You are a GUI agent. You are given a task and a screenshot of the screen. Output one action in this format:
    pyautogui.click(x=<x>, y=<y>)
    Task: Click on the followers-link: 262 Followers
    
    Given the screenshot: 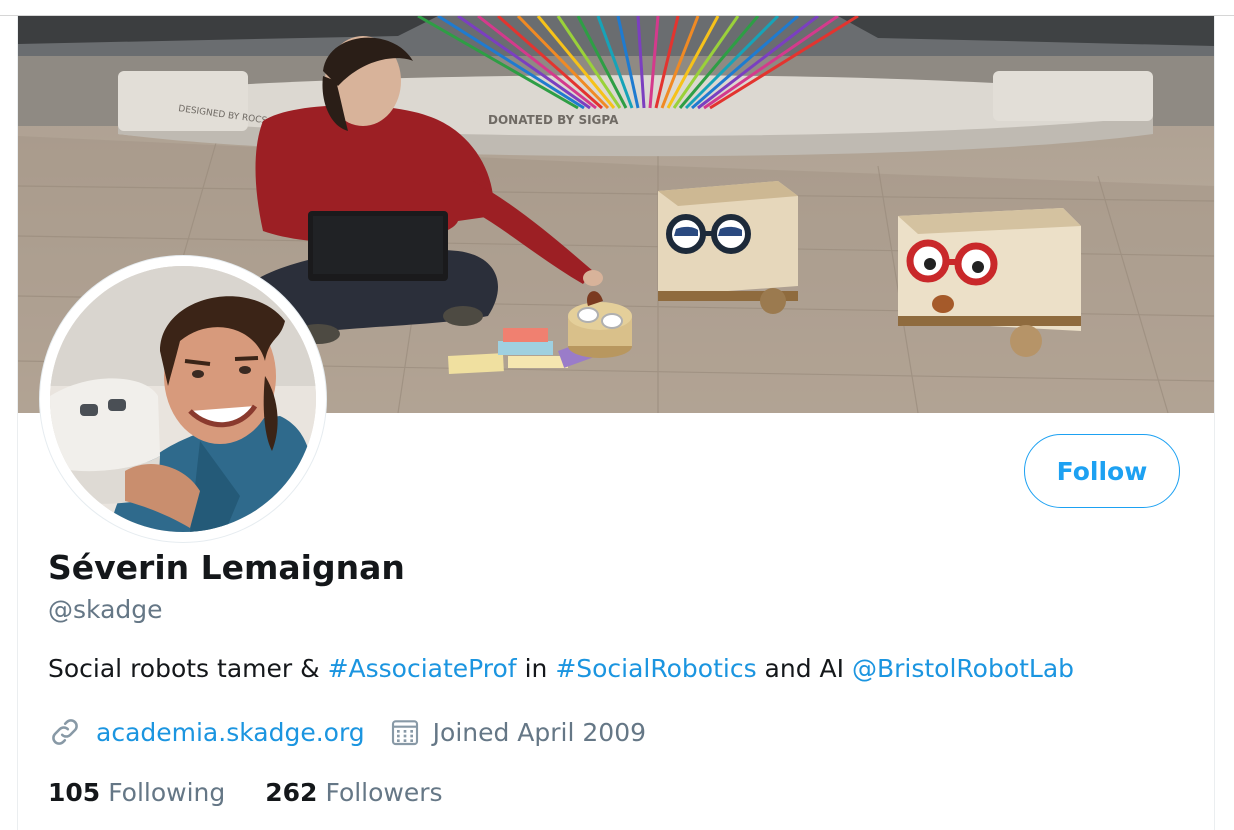 What is the action you would take?
    pyautogui.click(x=353, y=792)
    